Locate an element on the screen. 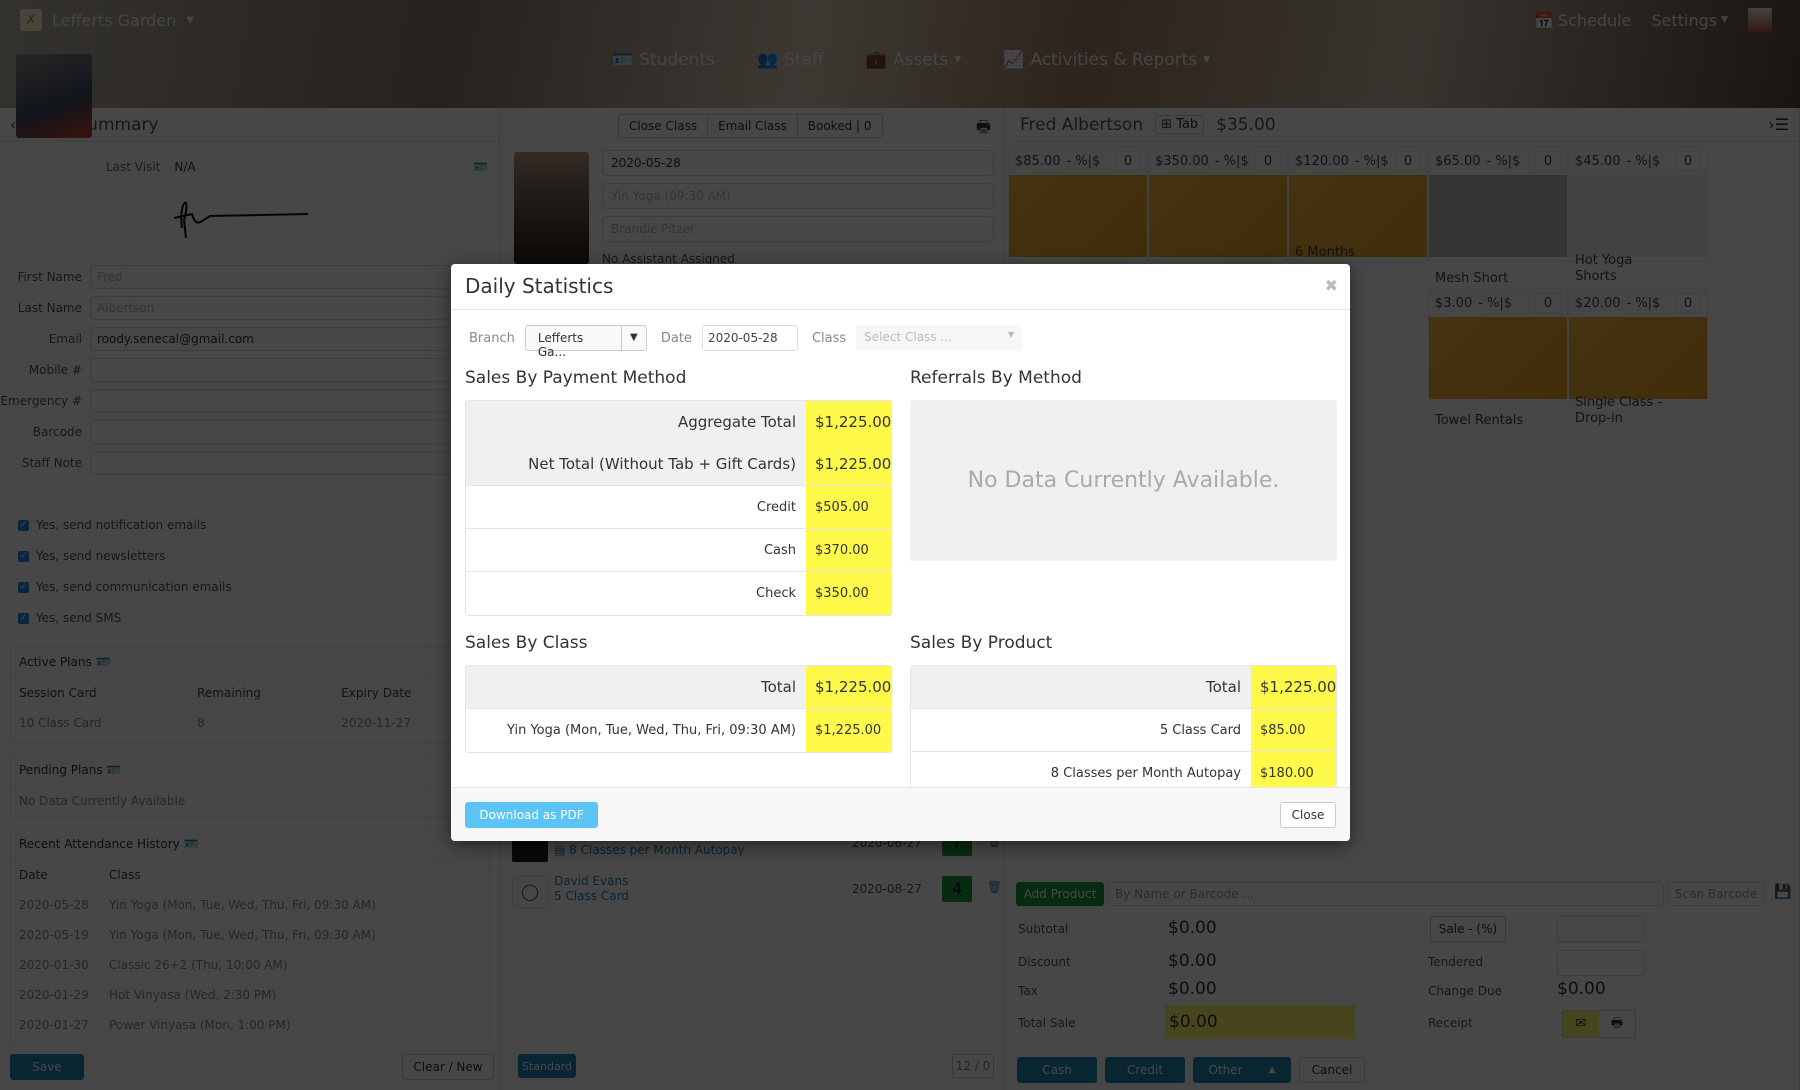  date-label: Date is located at coordinates (676, 338).